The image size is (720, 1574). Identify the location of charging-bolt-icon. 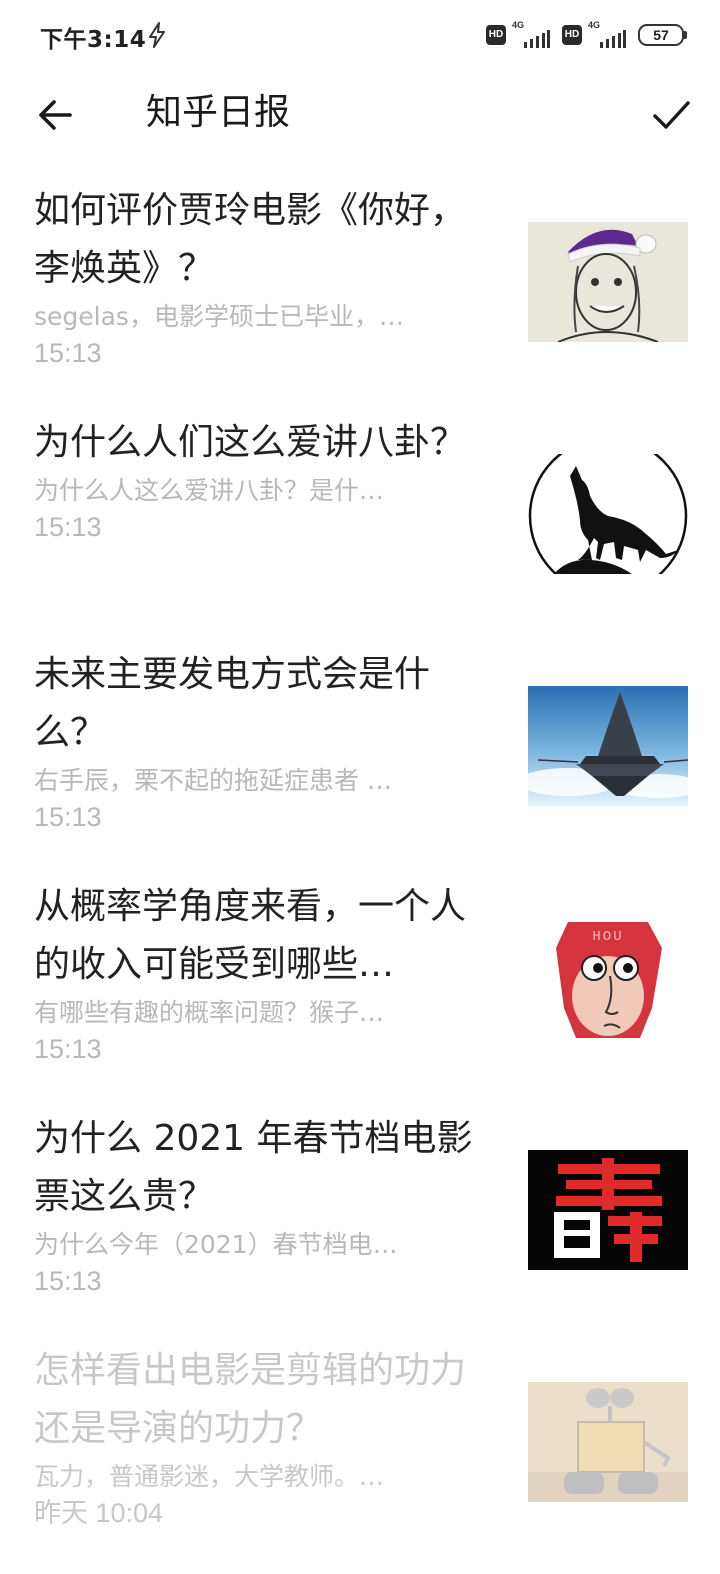
(157, 35).